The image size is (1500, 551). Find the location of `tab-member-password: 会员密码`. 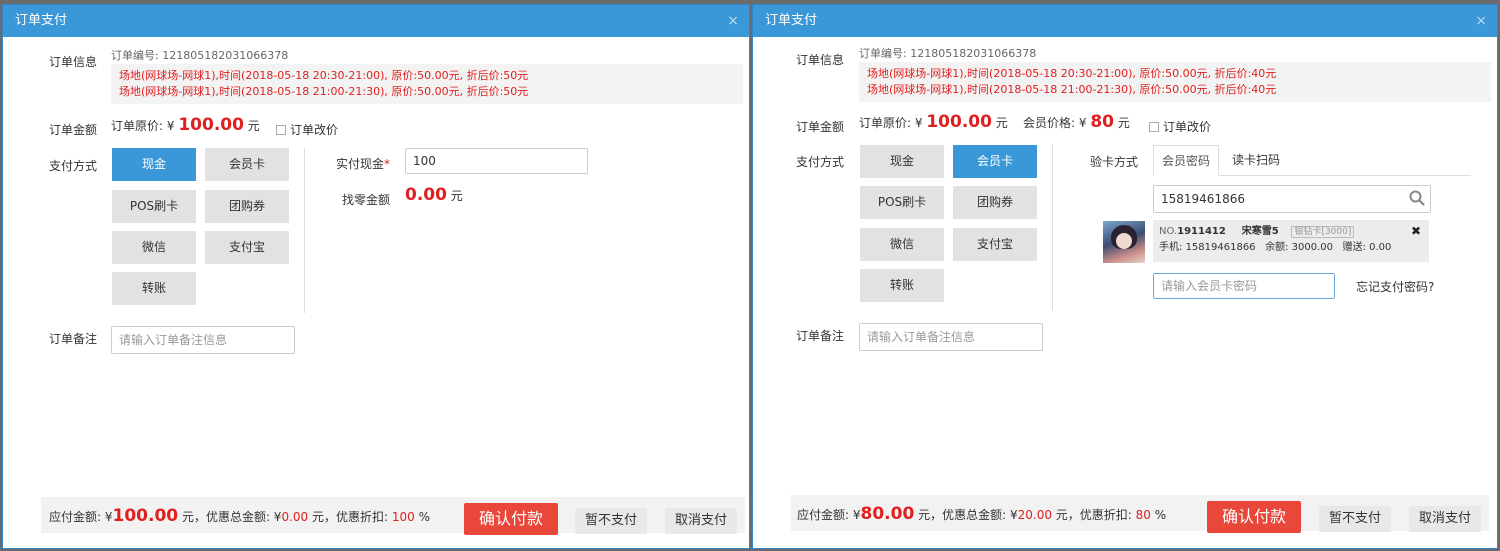

tab-member-password: 会员密码 is located at coordinates (1186, 160).